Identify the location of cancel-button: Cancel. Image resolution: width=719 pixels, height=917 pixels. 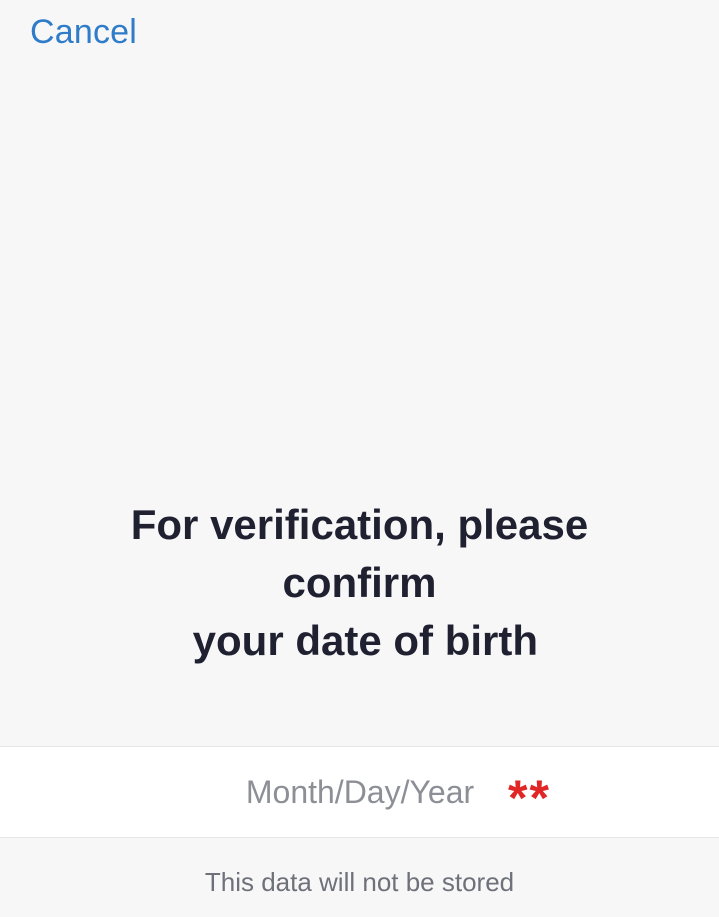
(83, 32).